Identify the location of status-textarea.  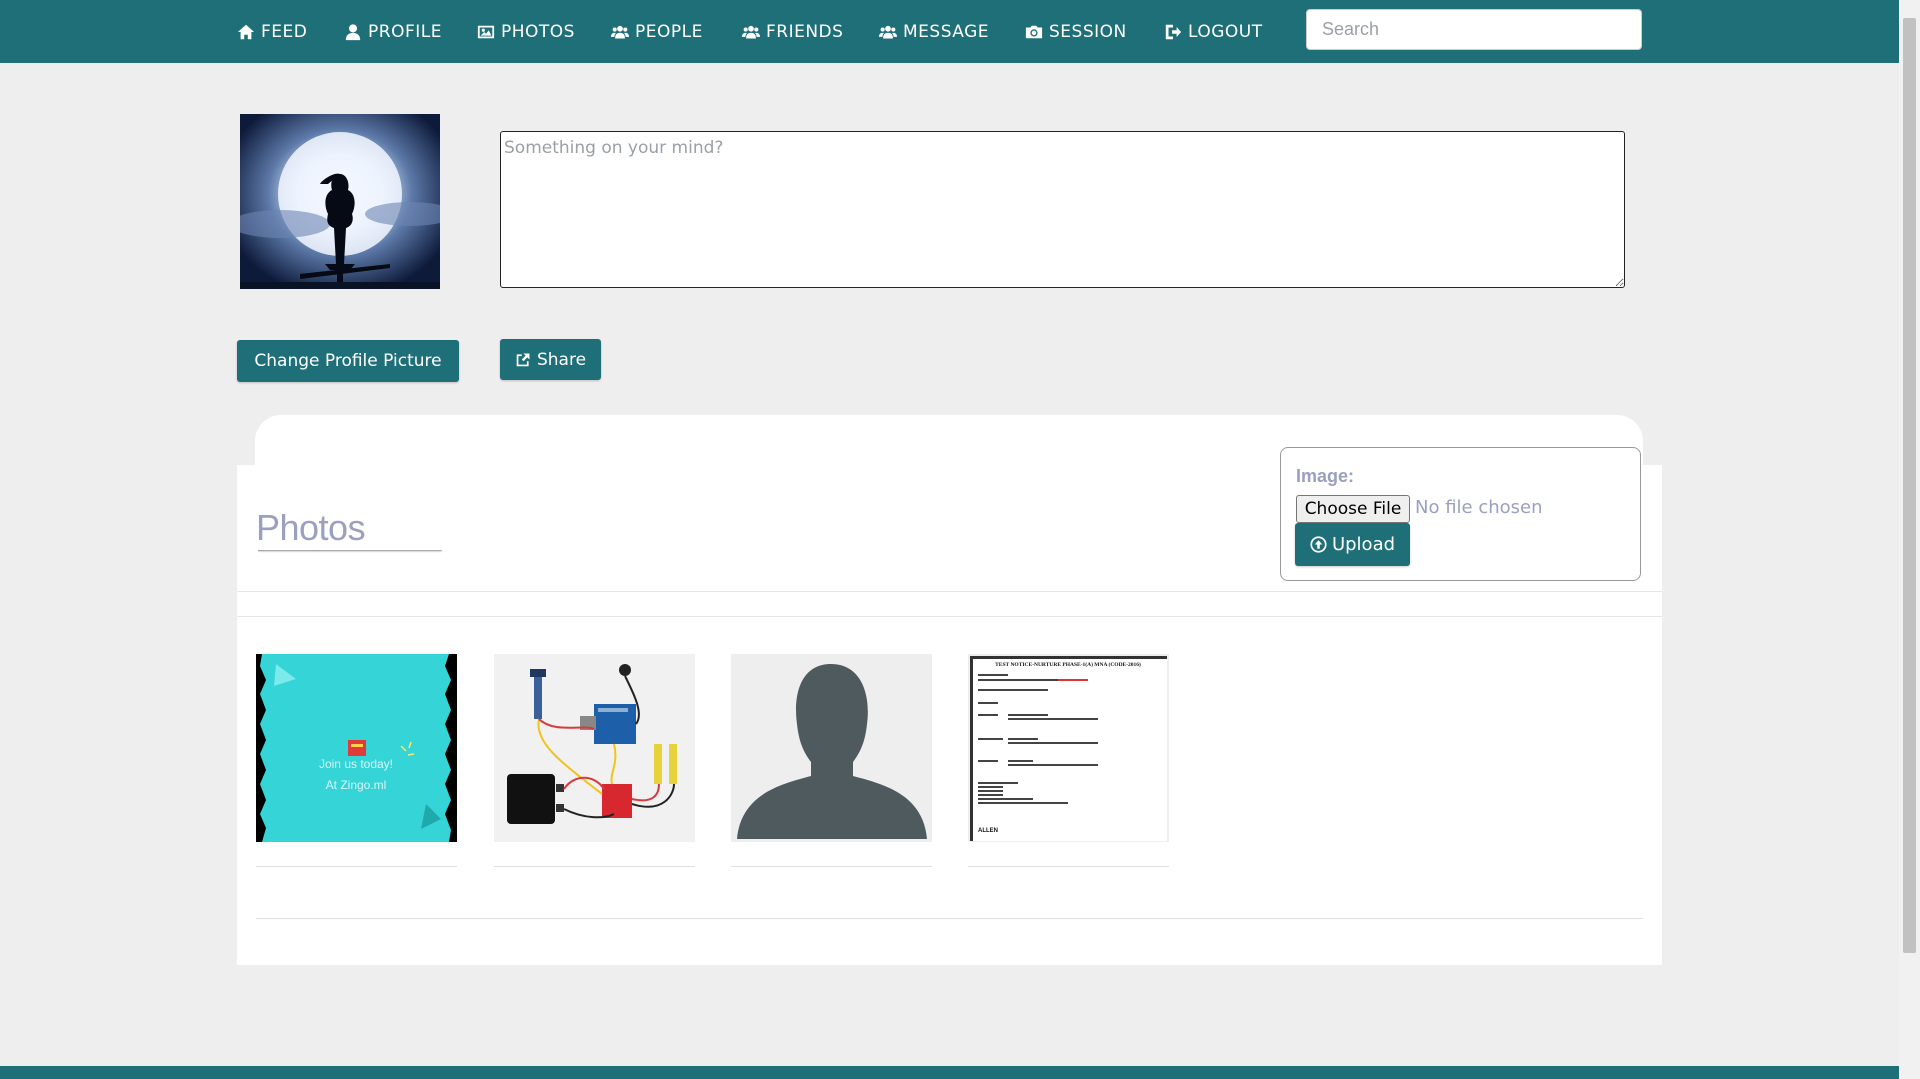
(1062, 209).